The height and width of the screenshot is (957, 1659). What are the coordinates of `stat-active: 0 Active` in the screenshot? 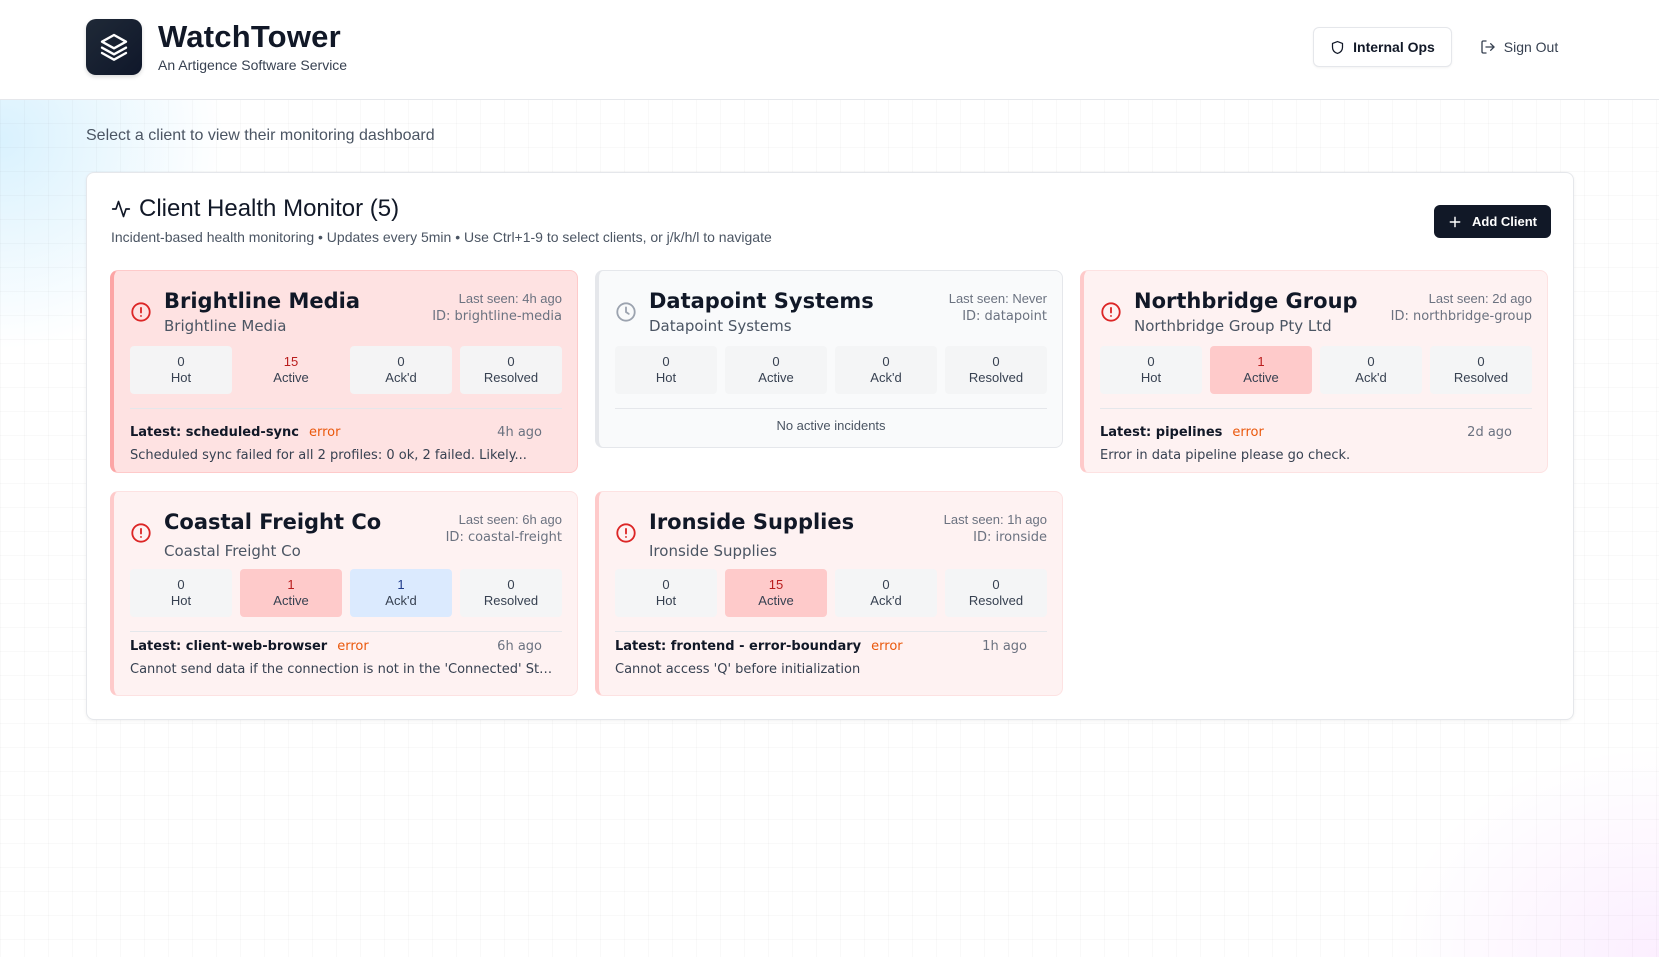 It's located at (776, 370).